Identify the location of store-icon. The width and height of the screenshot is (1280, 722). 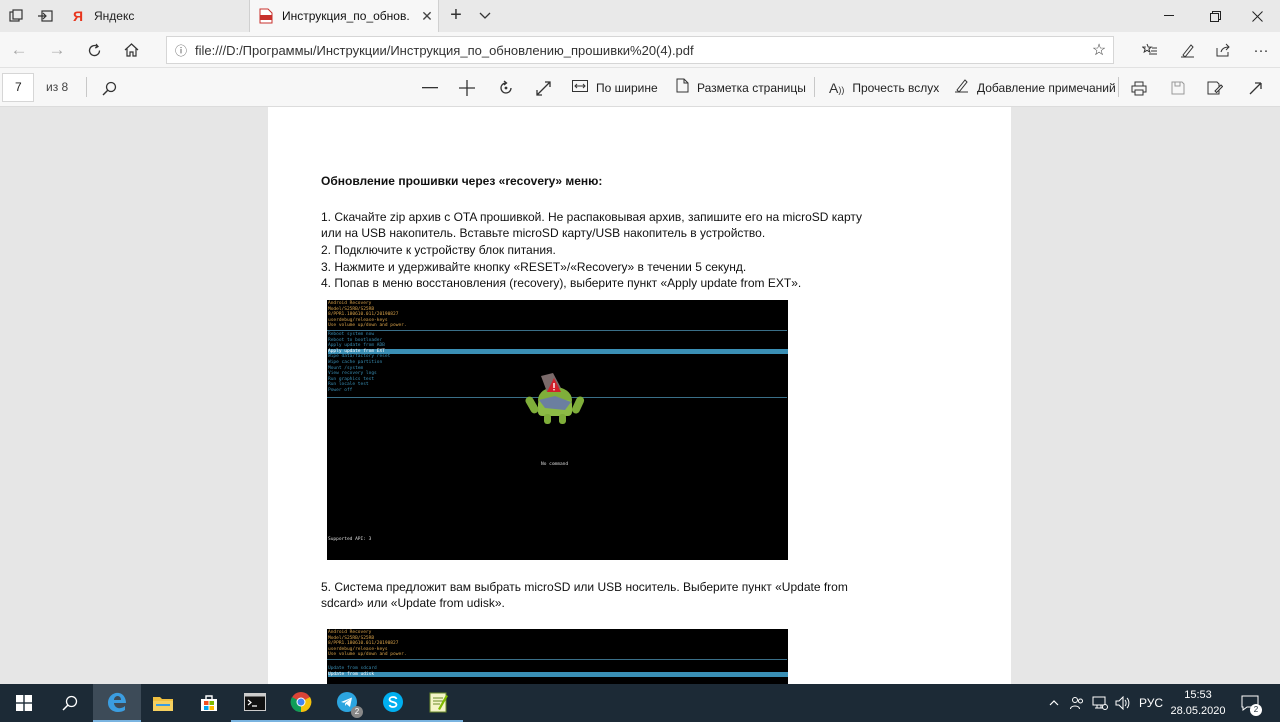
(209, 703).